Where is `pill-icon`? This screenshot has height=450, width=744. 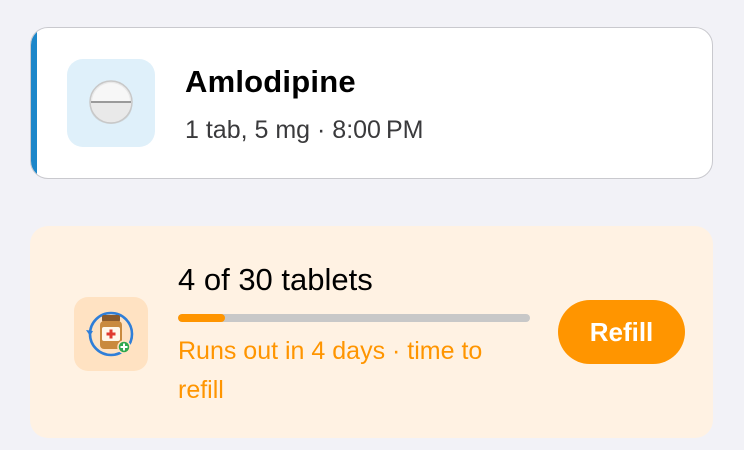
pill-icon is located at coordinates (111, 102).